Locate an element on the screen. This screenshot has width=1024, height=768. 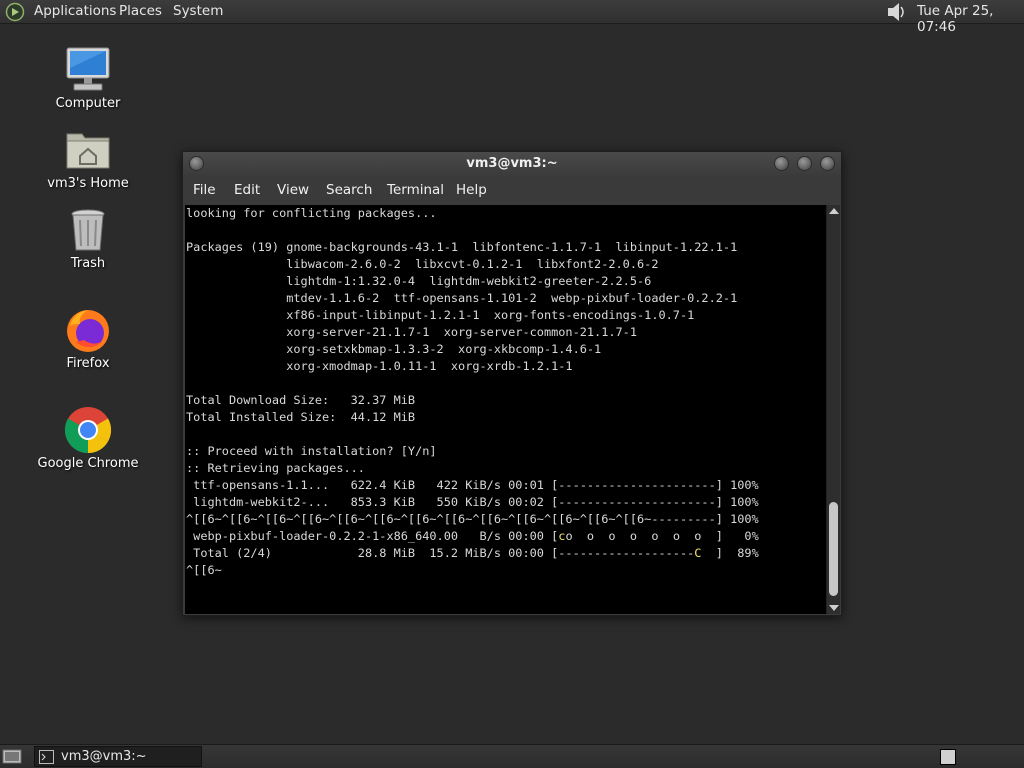
chrome-icon is located at coordinates (88, 430).